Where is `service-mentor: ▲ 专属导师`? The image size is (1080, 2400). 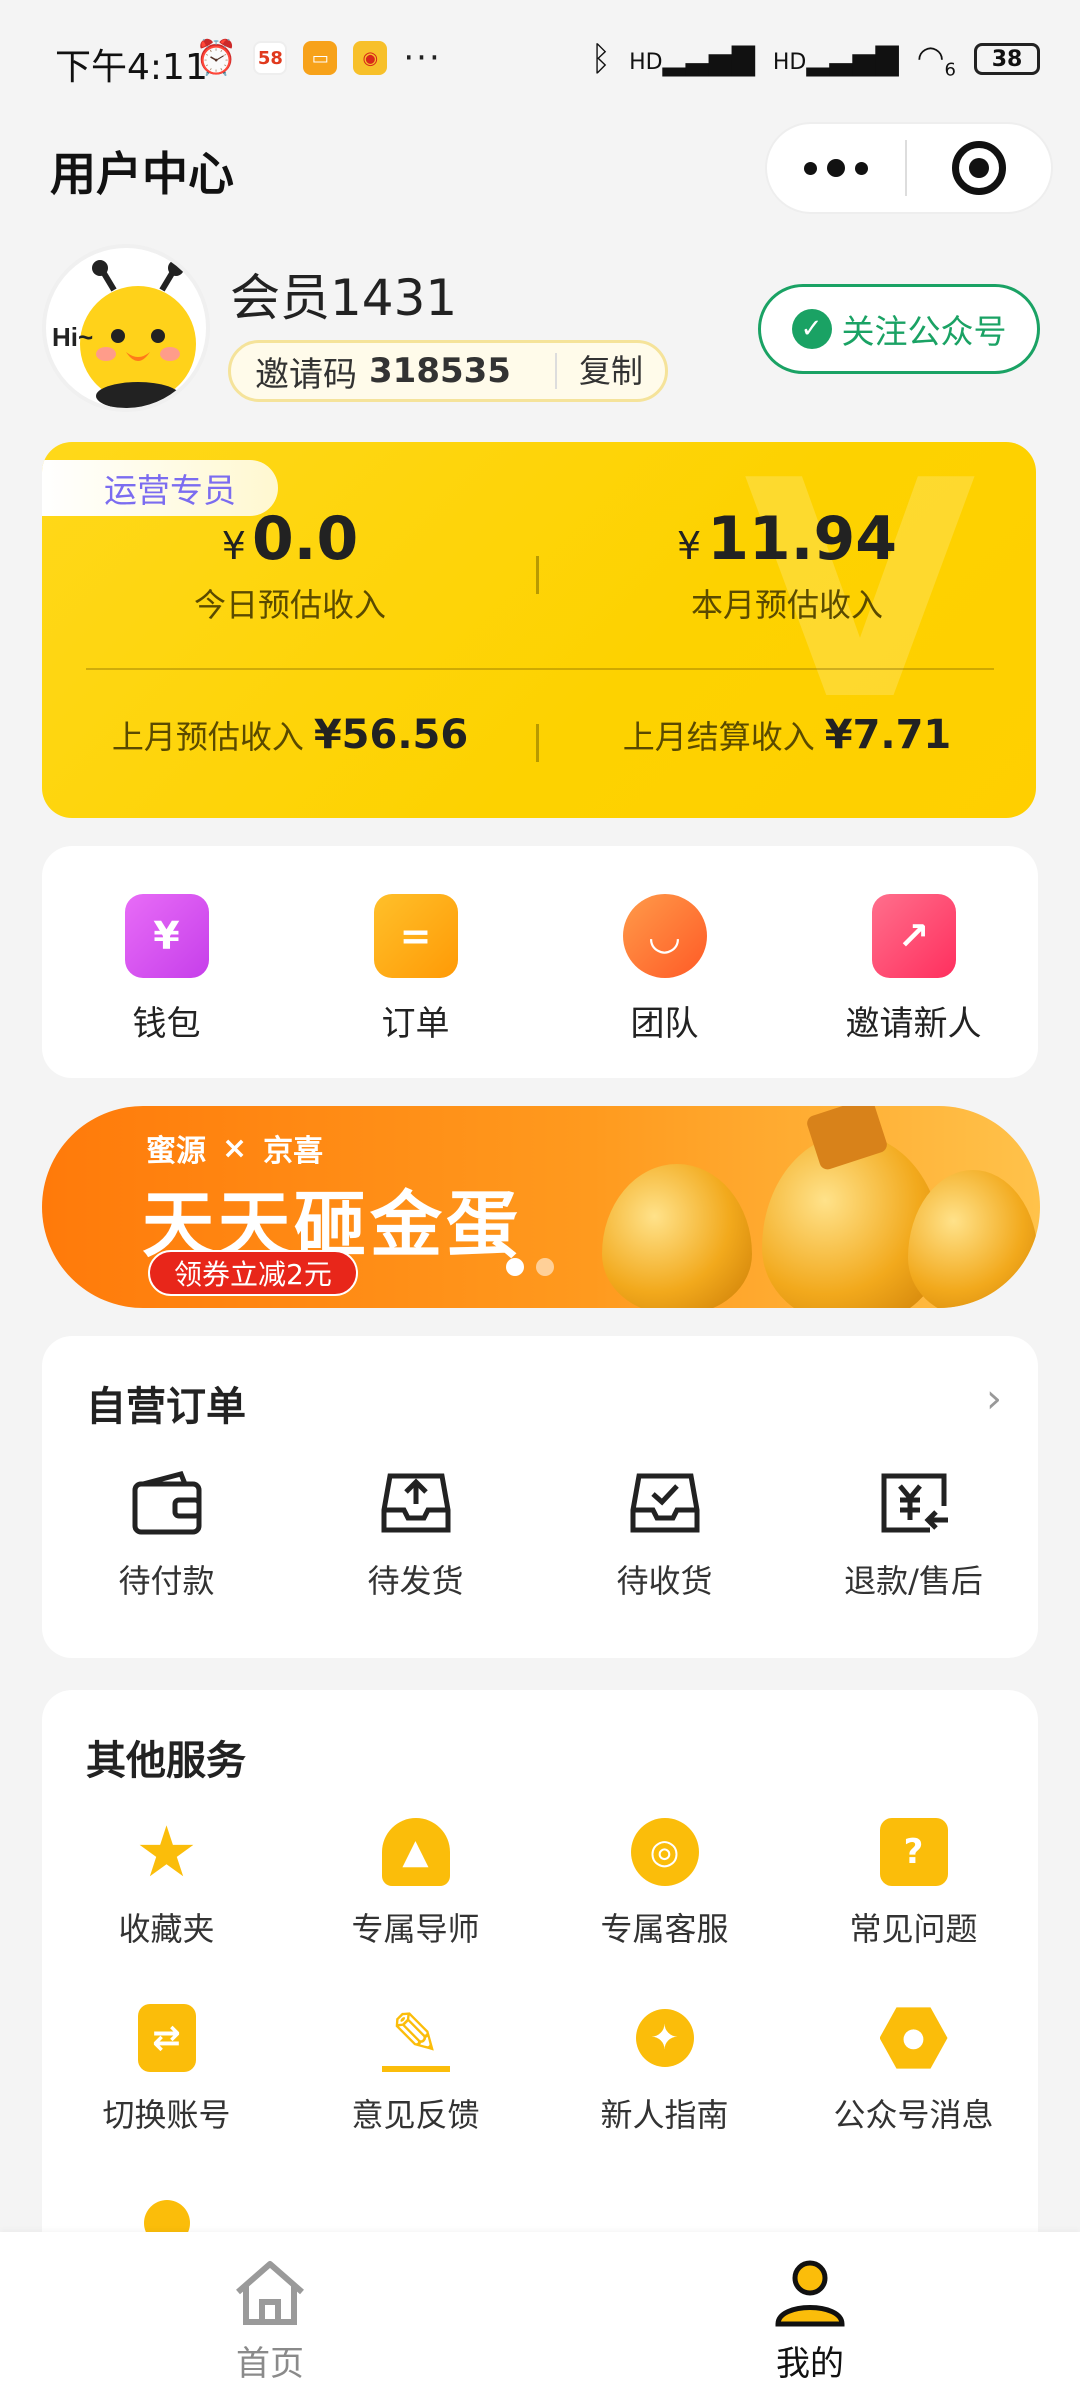 service-mentor: ▲ 专属导师 is located at coordinates (415, 1911).